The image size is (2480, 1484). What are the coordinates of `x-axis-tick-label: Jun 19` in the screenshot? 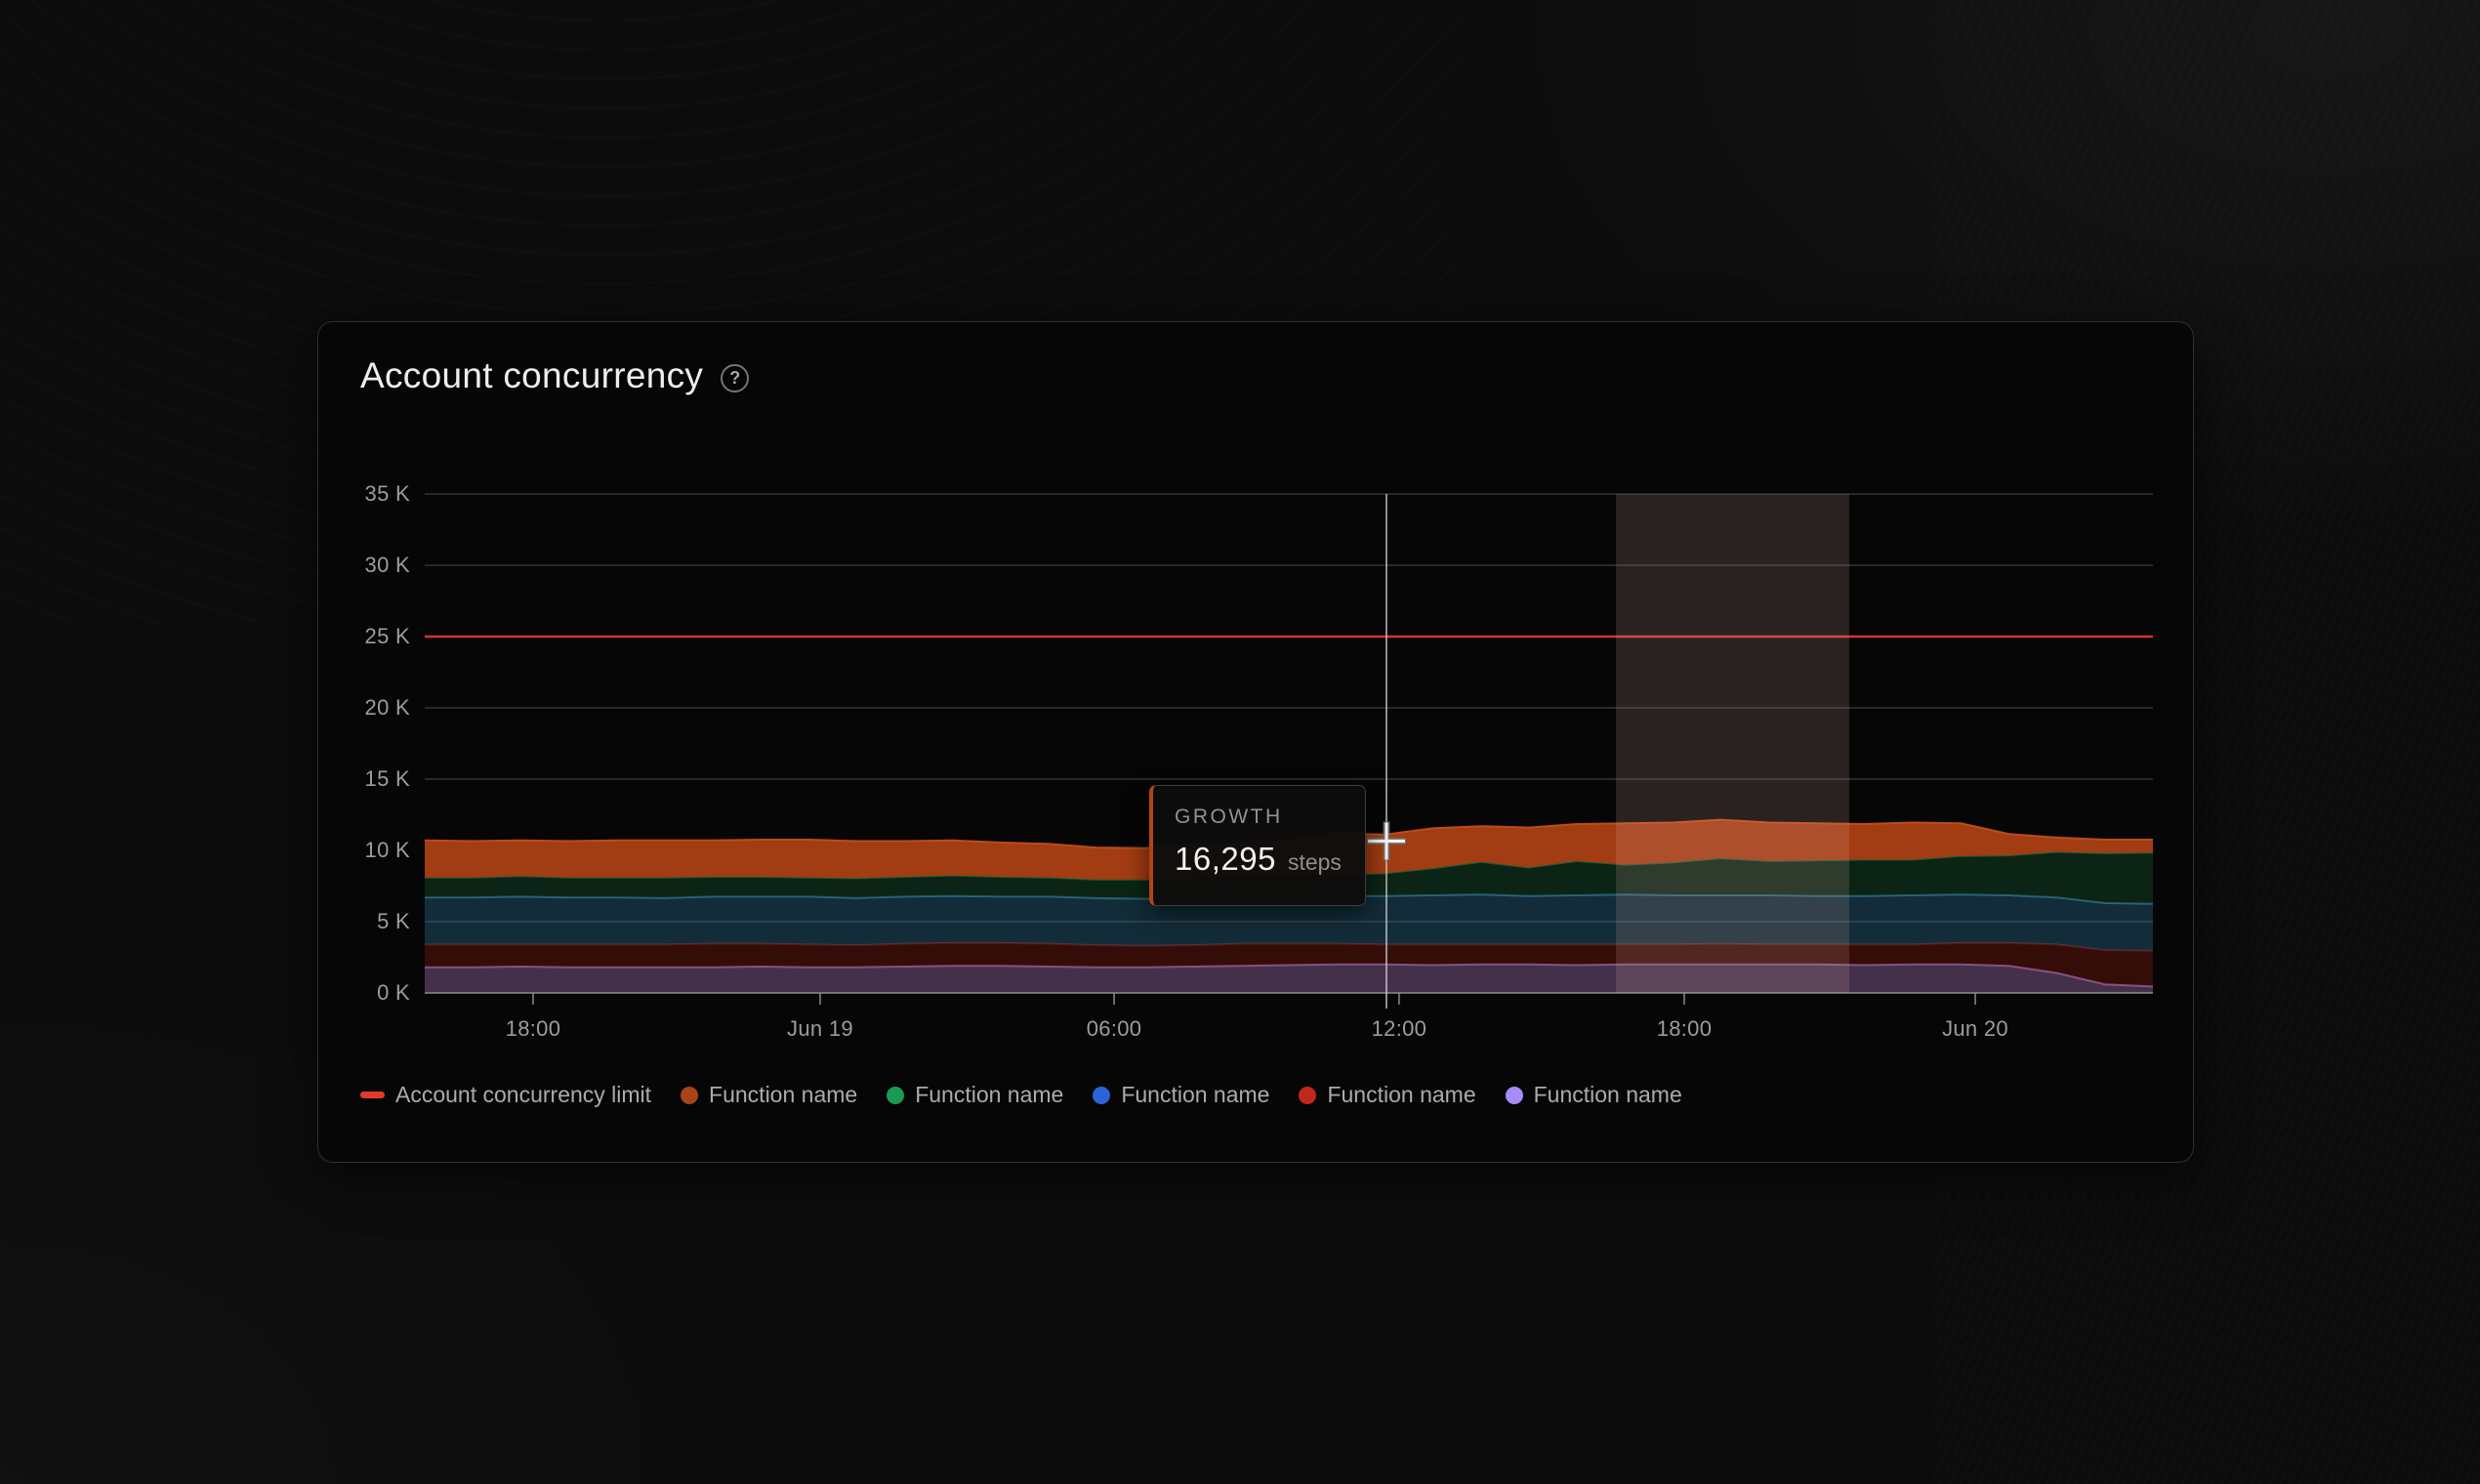 It's located at (820, 1029).